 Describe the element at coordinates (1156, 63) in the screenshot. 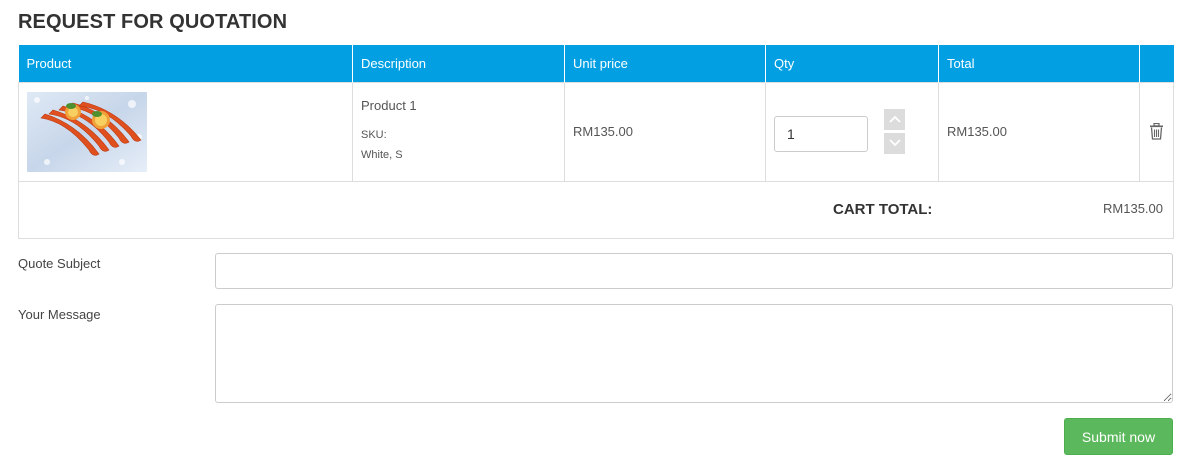

I see `column-header-actions` at that location.